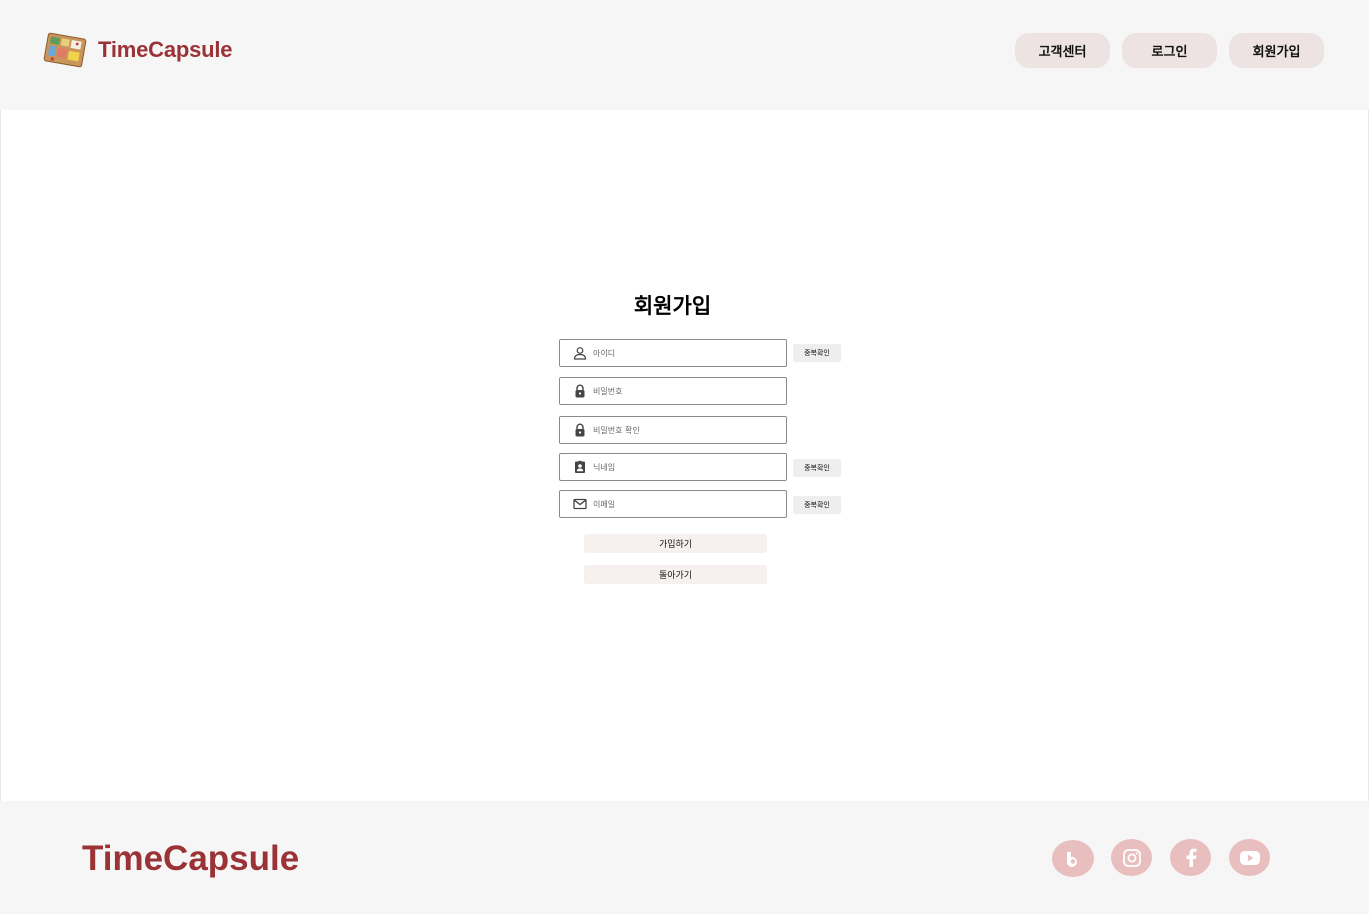 Image resolution: width=1369 pixels, height=914 pixels. What do you see at coordinates (1249, 857) in the screenshot?
I see `youtube-icon` at bounding box center [1249, 857].